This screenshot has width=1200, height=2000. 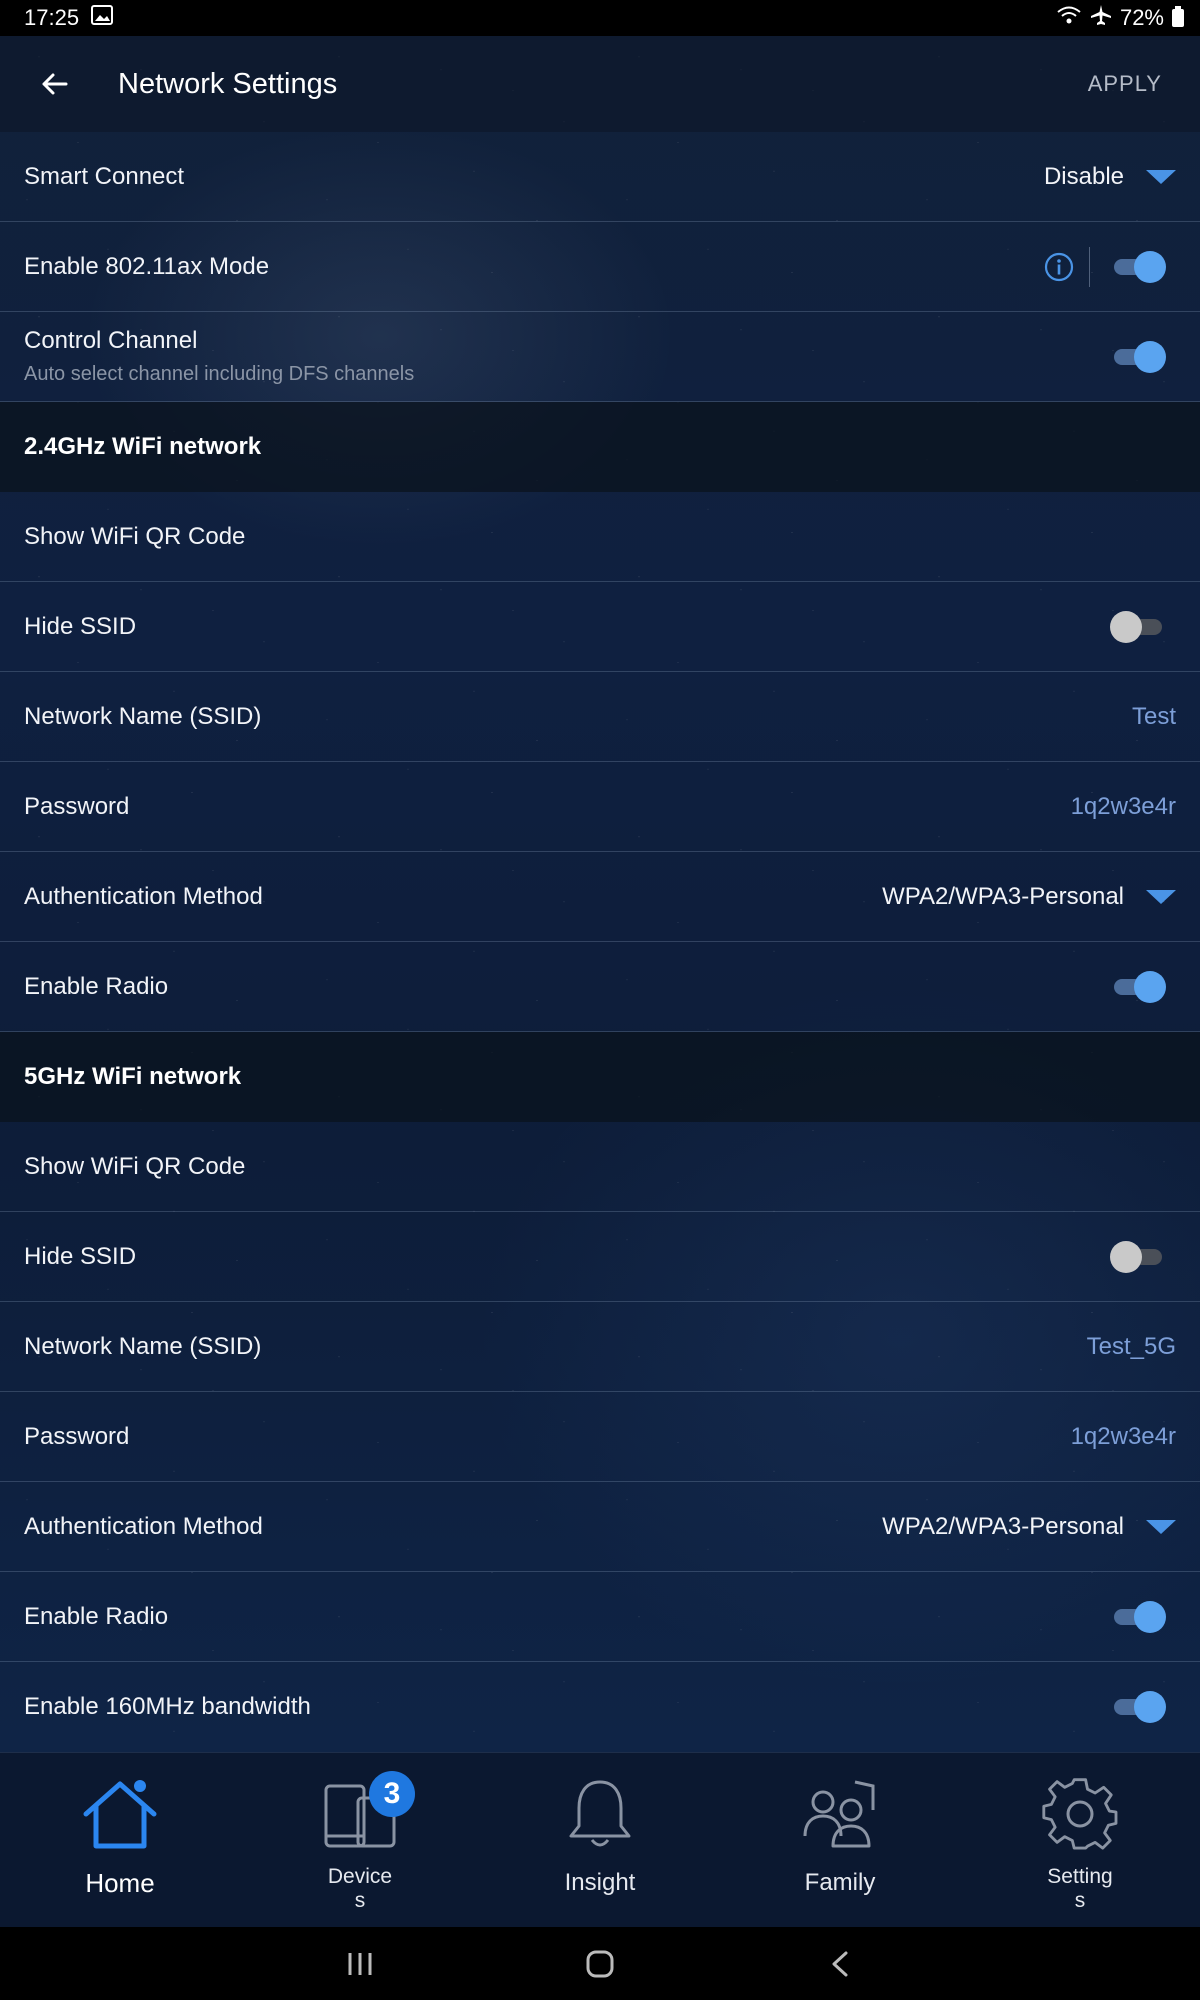 I want to click on system-home-icon, so click(x=600, y=1963).